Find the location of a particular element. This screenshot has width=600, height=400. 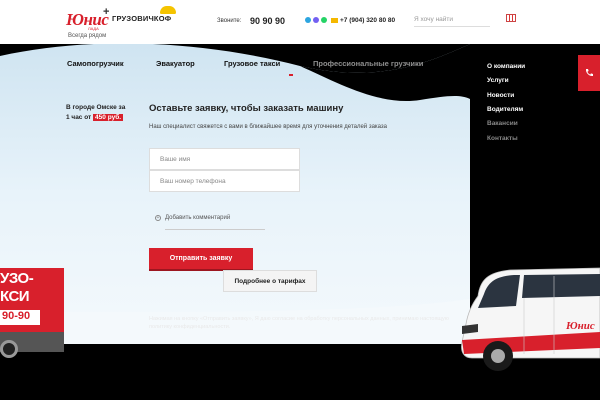

nav-item-cargo-taxi: Грузовое такси is located at coordinates (252, 63).